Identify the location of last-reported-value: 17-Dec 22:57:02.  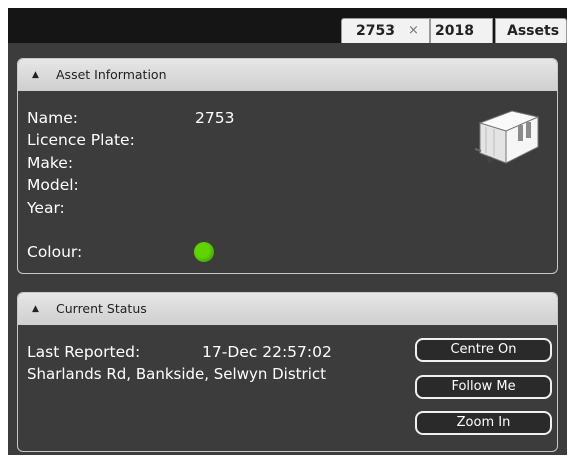
(267, 352).